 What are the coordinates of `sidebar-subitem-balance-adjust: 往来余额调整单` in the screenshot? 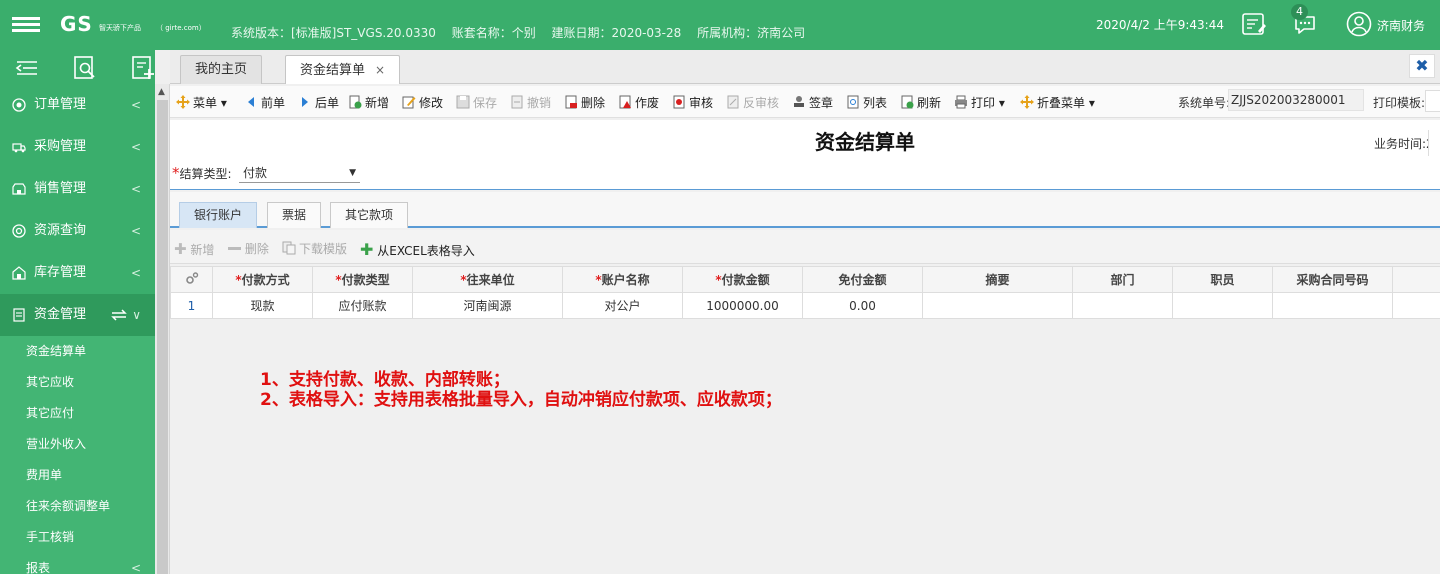 It's located at (77, 506).